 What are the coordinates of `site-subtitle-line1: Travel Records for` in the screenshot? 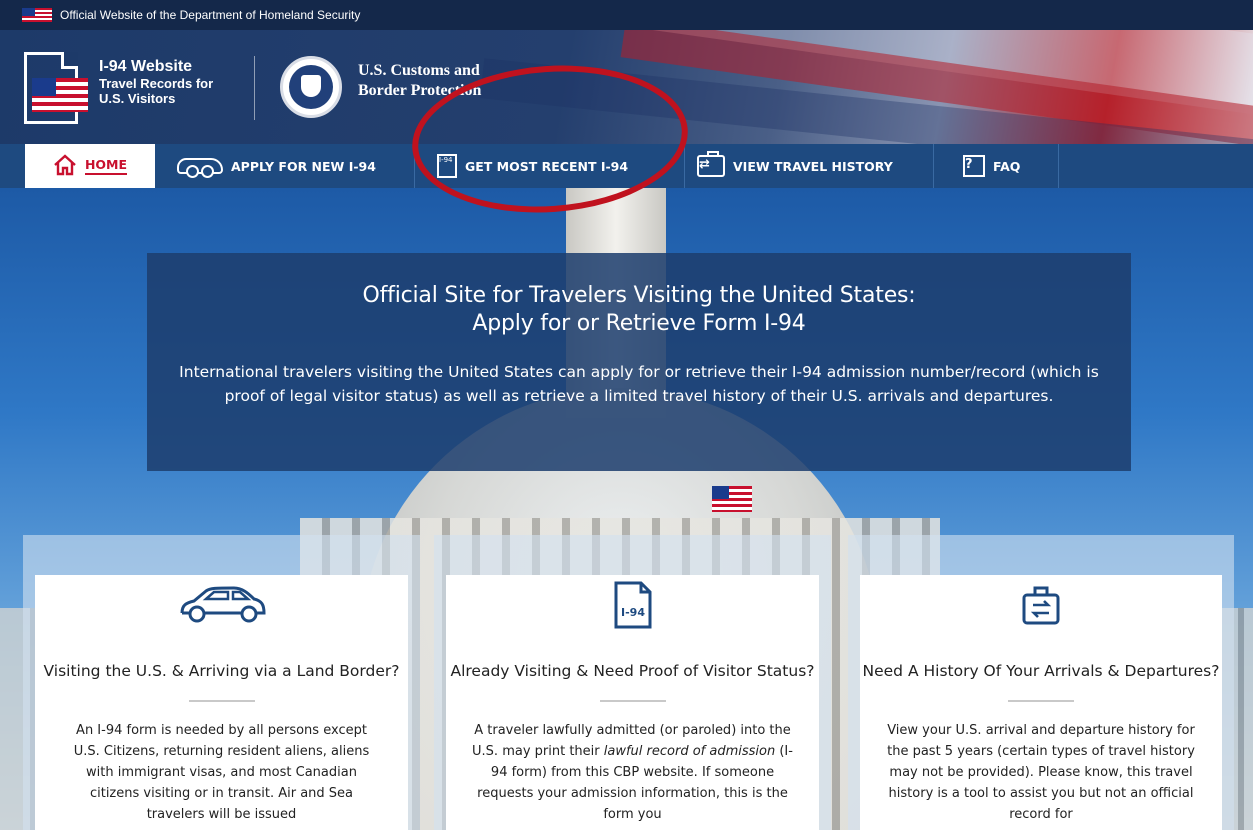 It's located at (156, 83).